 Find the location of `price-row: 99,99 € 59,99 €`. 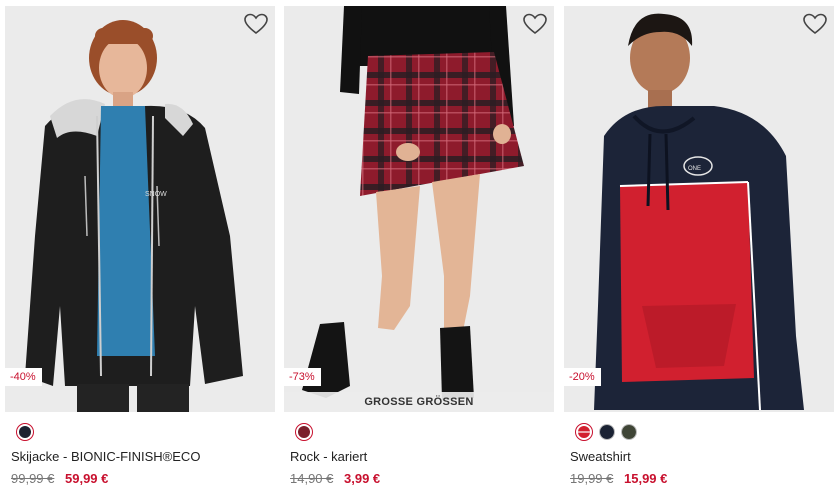

price-row: 99,99 € 59,99 € is located at coordinates (143, 478).